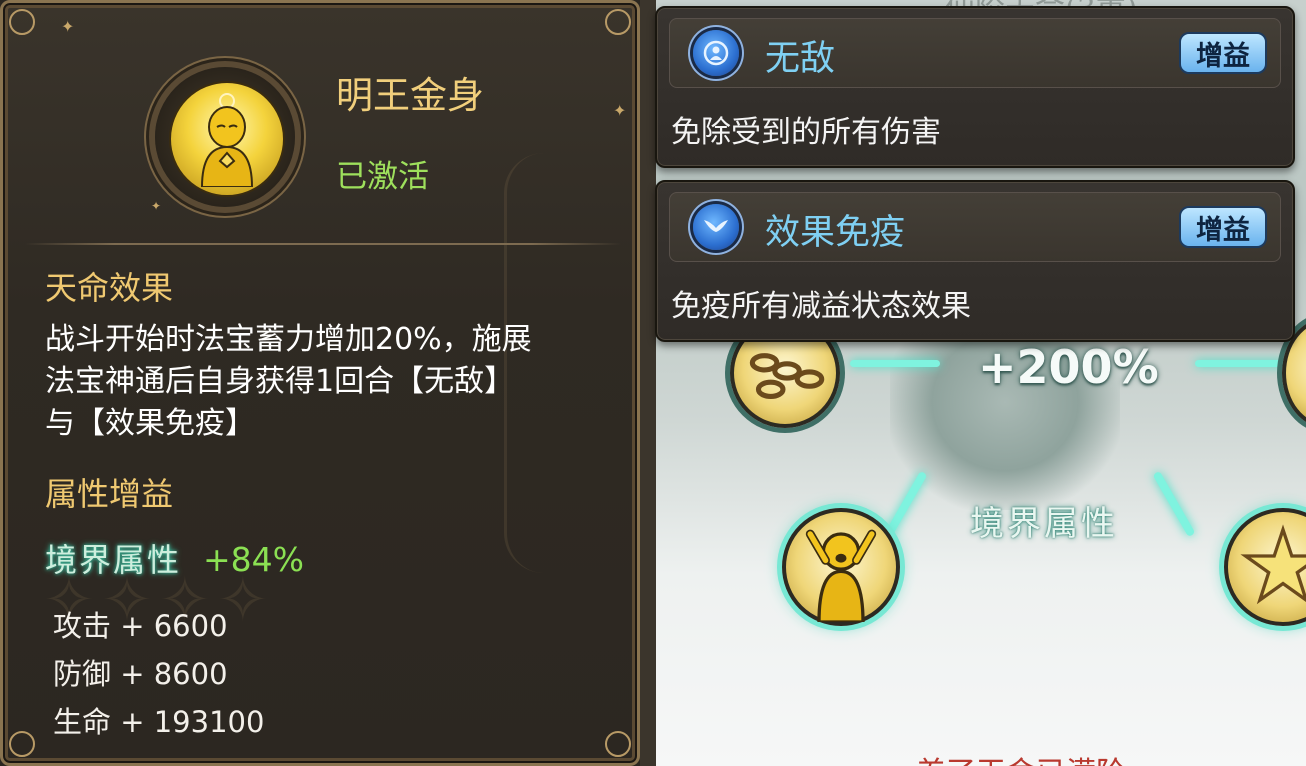  What do you see at coordinates (109, 288) in the screenshot?
I see `effect-section-title: 天命效果` at bounding box center [109, 288].